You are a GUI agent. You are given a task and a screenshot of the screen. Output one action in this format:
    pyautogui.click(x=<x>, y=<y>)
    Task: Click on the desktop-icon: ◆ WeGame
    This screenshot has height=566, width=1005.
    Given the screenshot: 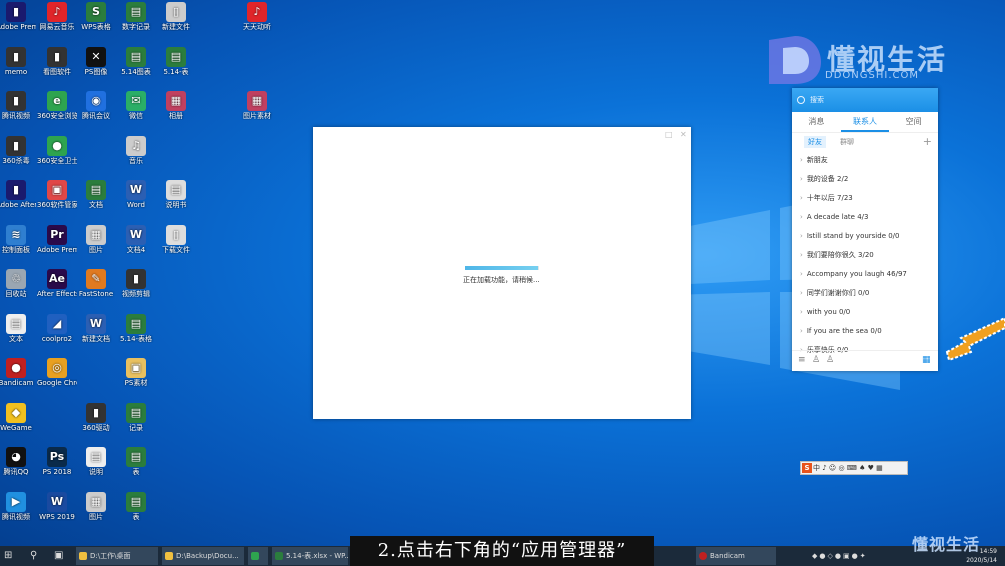 What is the action you would take?
    pyautogui.click(x=18, y=417)
    